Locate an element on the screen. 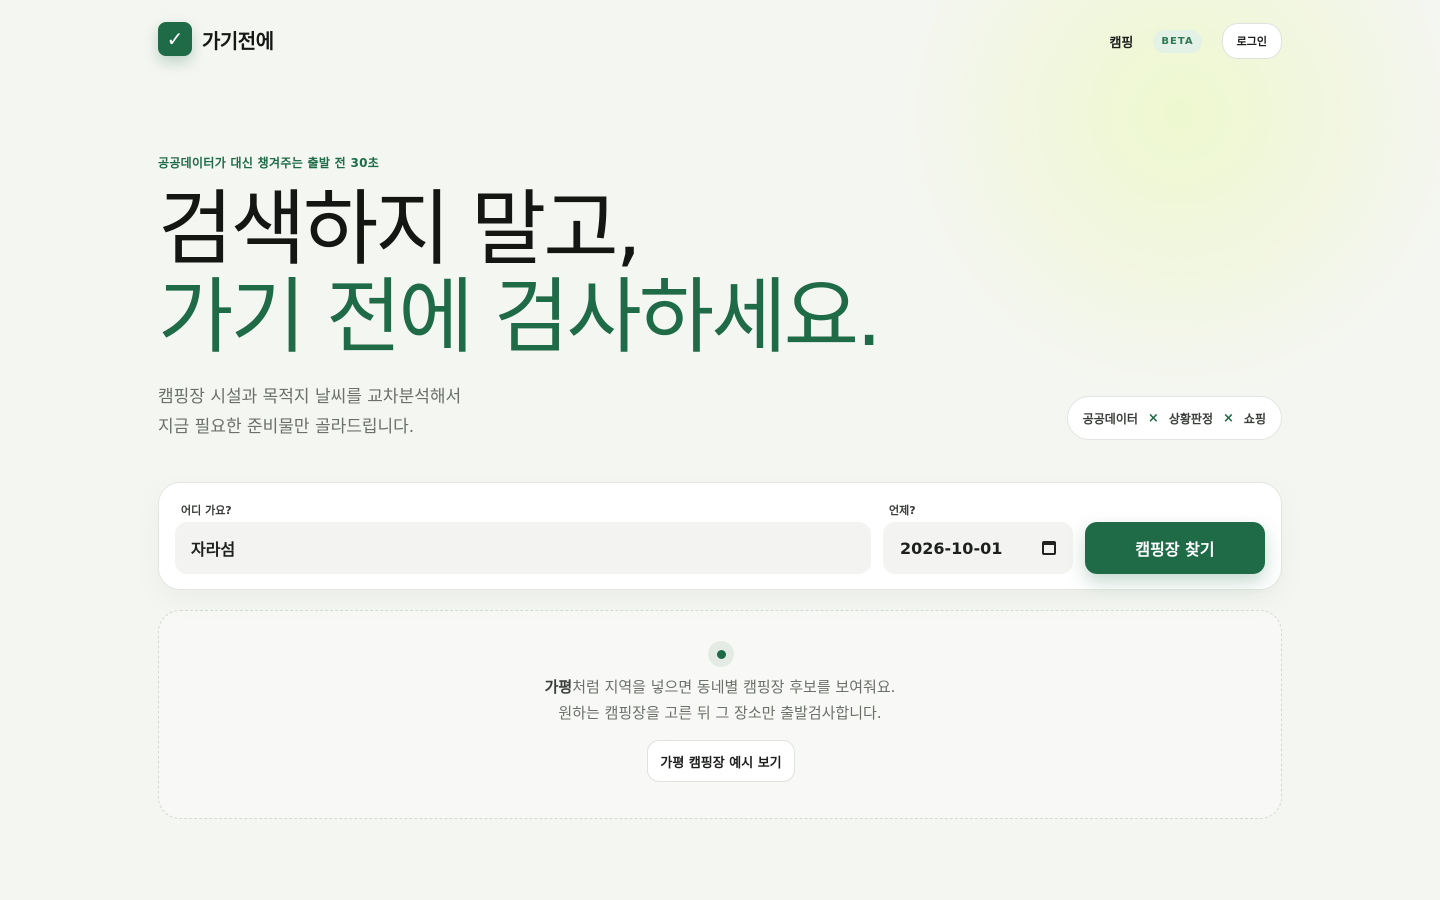  find-campsite-button: 캠핑장 찾기 is located at coordinates (1175, 548).